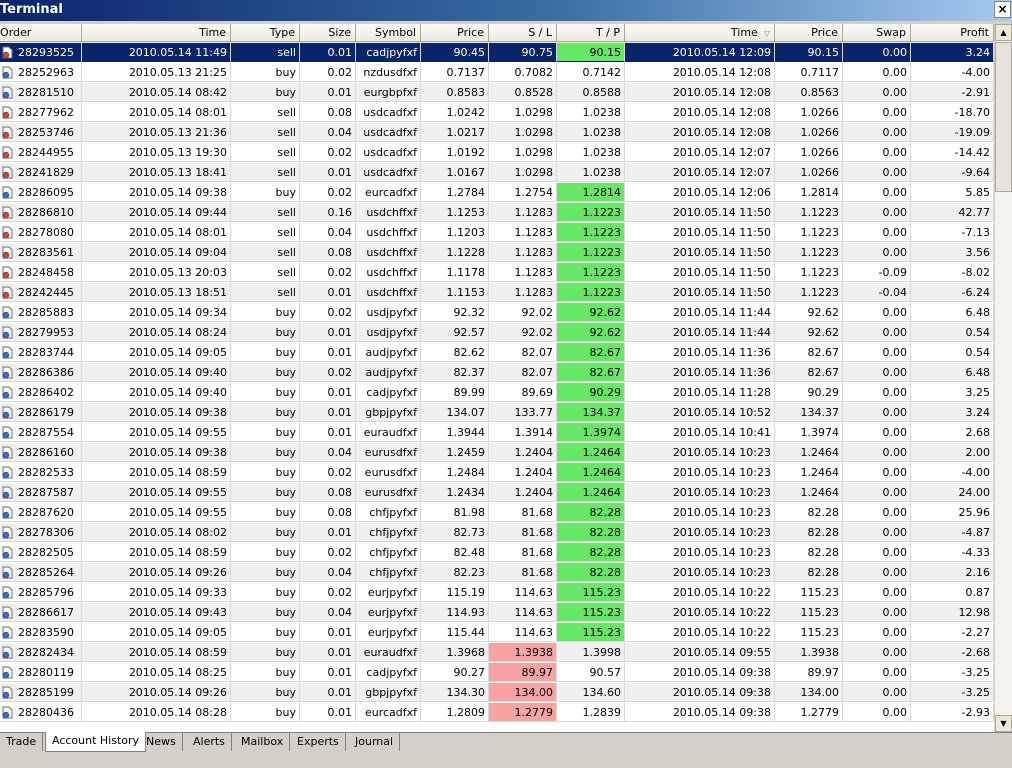  What do you see at coordinates (156, 652) in the screenshot?
I see `cell-open-time: 2010.05.14 08:59` at bounding box center [156, 652].